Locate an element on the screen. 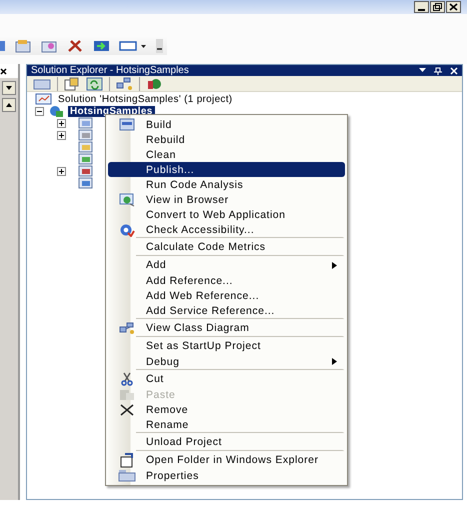 The image size is (467, 508). menu-item: Remove is located at coordinates (226, 409).